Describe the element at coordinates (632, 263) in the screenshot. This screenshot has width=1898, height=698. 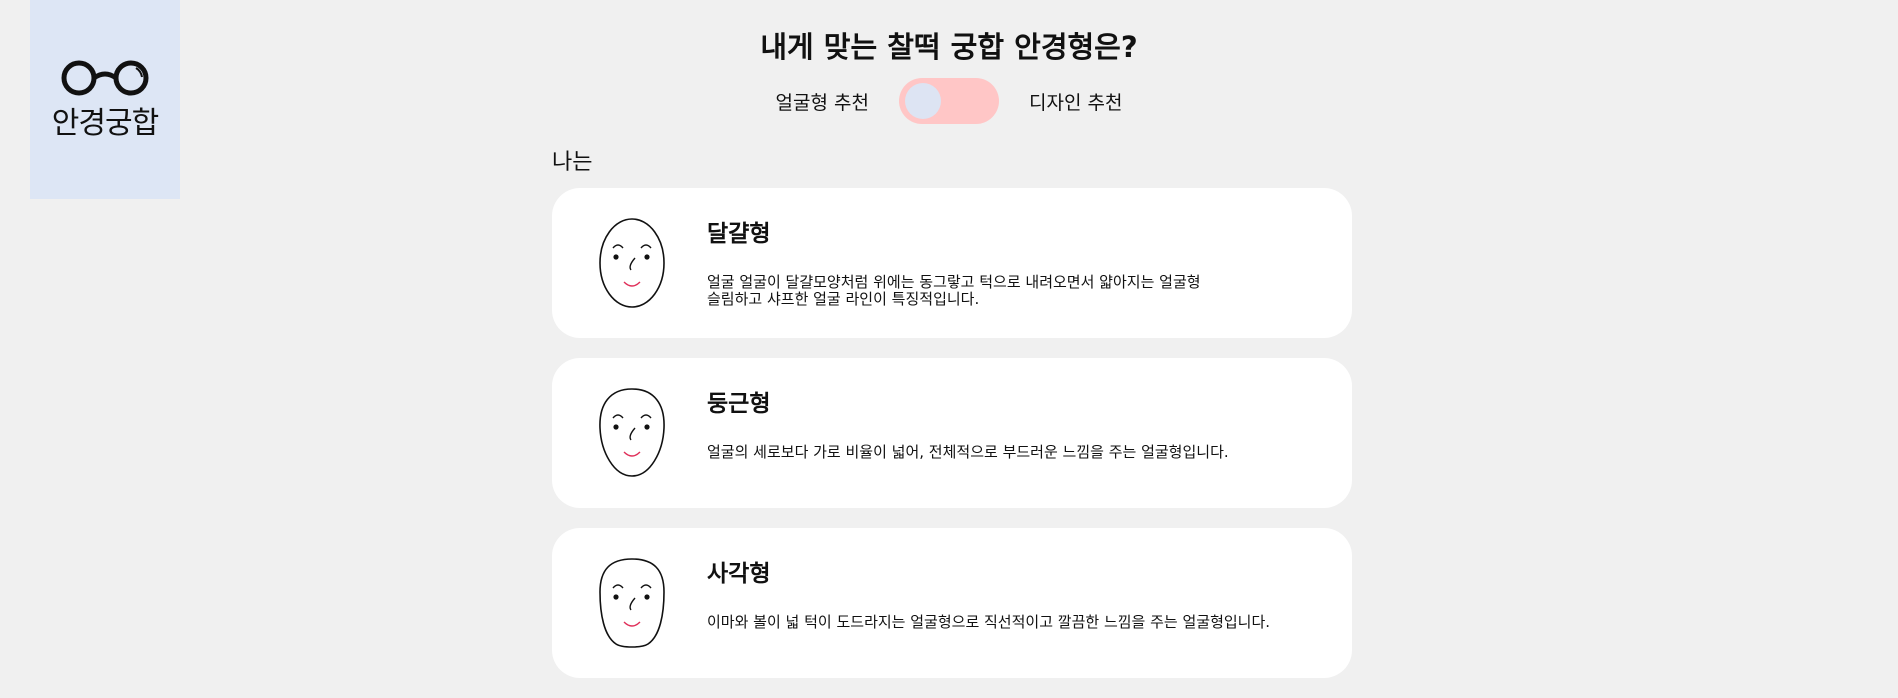
I see `oval-face-icon` at that location.